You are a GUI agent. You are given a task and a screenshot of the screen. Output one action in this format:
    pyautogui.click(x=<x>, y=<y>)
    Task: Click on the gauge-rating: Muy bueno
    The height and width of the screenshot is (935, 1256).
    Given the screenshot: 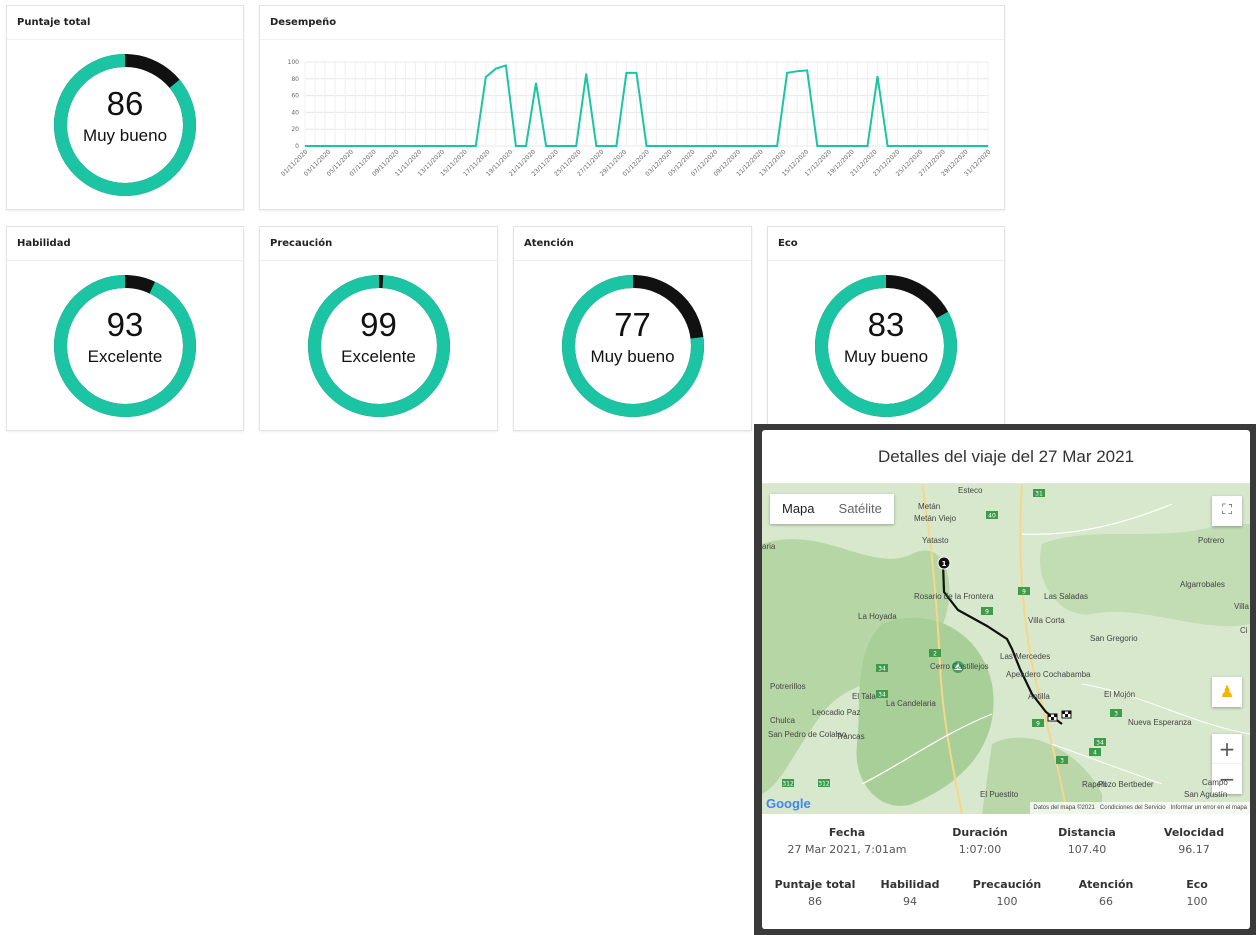 What is the action you would take?
    pyautogui.click(x=886, y=356)
    